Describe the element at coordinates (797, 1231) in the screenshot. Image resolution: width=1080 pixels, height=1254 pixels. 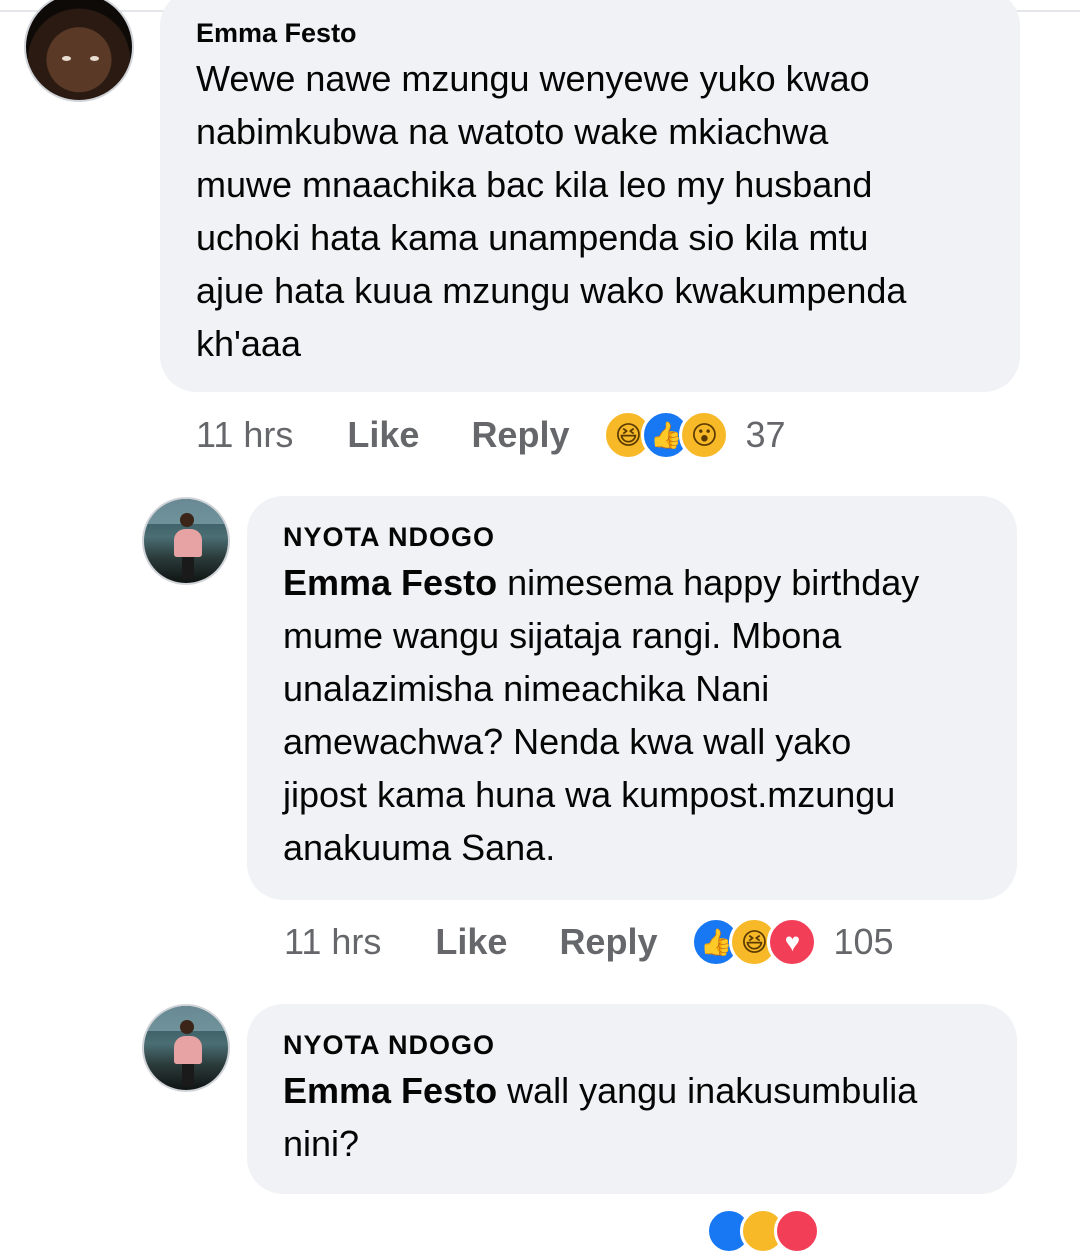
I see `heart-icon` at that location.